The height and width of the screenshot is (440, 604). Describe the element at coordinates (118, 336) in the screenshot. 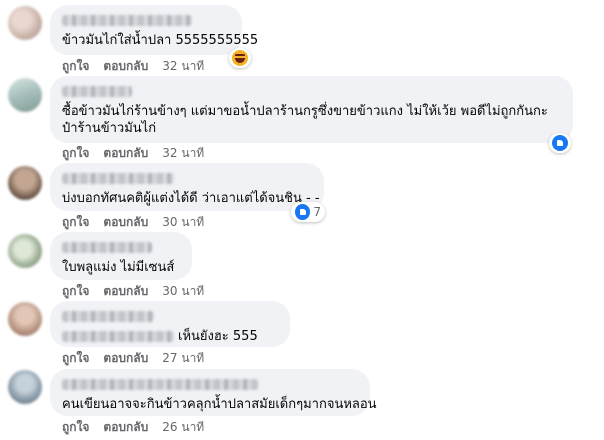

I see `mention-tag` at that location.